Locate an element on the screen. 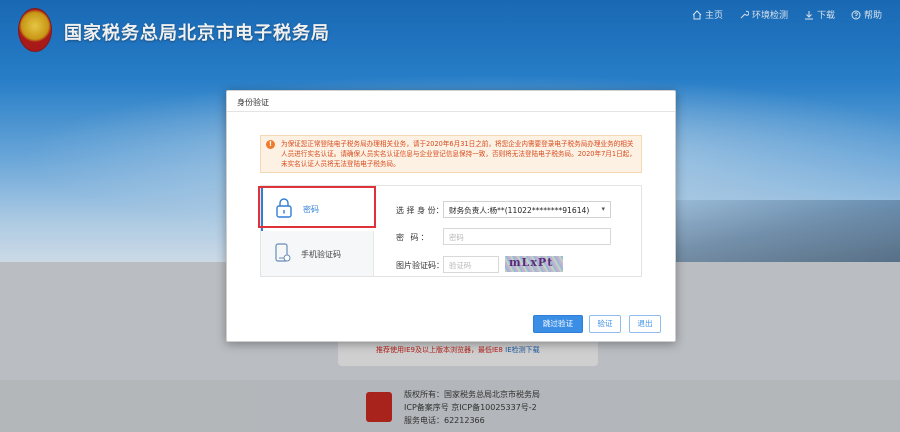 This screenshot has height=432, width=900. captcha-label: 图片验证码： is located at coordinates (420, 265).